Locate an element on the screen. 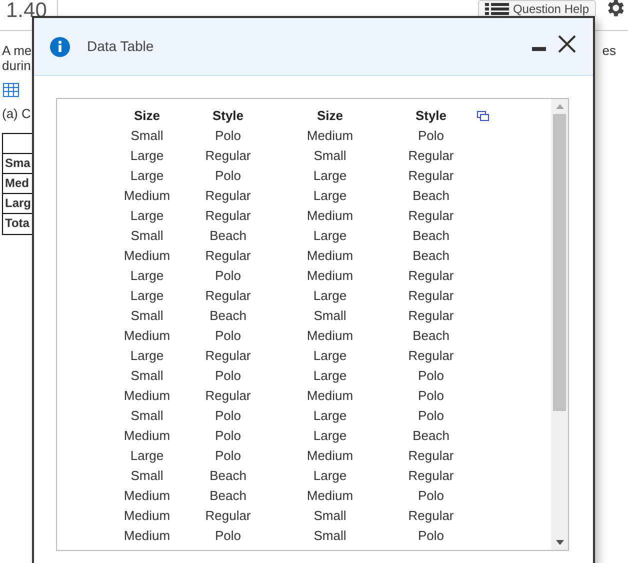 This screenshot has width=628, height=563. part-label: (a) C is located at coordinates (16, 114).